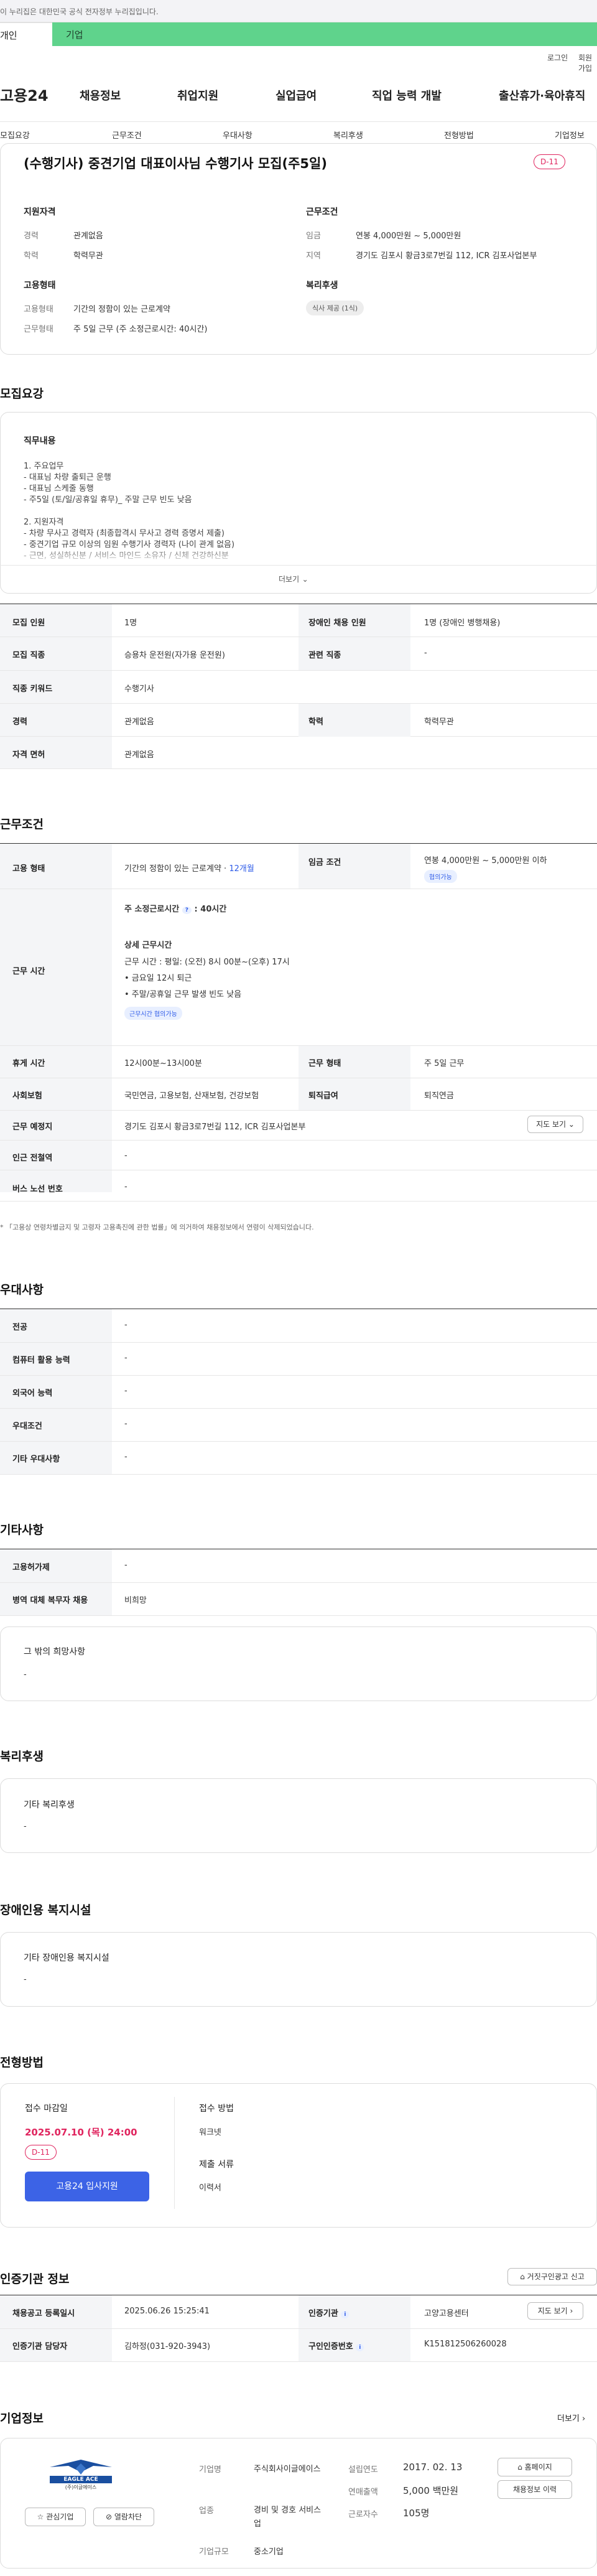 The image size is (597, 2576). What do you see at coordinates (59, 489) in the screenshot?
I see `duty-line: - 대표님 스케줄 동행` at bounding box center [59, 489].